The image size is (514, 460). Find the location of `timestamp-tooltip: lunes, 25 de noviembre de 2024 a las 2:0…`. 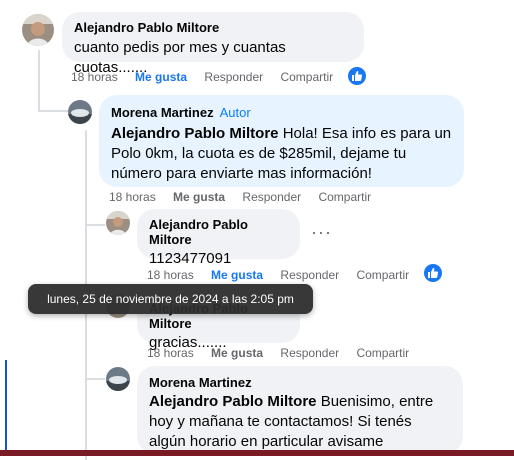

timestamp-tooltip: lunes, 25 de noviembre de 2024 a las 2:0… is located at coordinates (170, 299).